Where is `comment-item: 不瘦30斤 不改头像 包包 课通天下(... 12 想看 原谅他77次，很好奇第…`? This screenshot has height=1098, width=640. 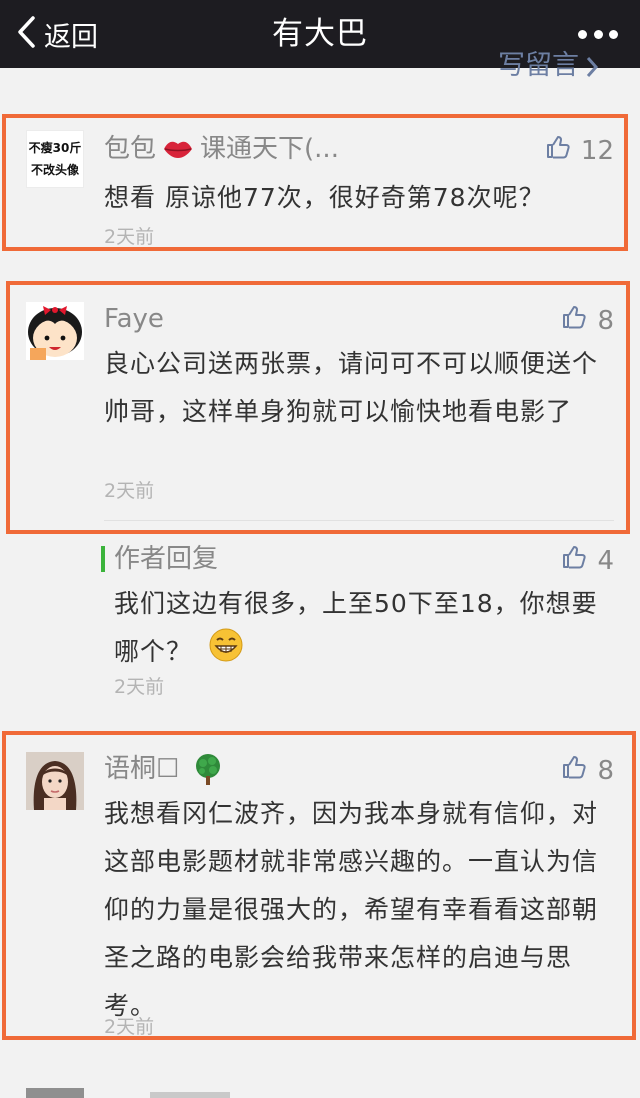 comment-item: 不瘦30斤 不改头像 包包 课通天下(... 12 想看 原谅他77次，很好奇第… is located at coordinates (320, 182).